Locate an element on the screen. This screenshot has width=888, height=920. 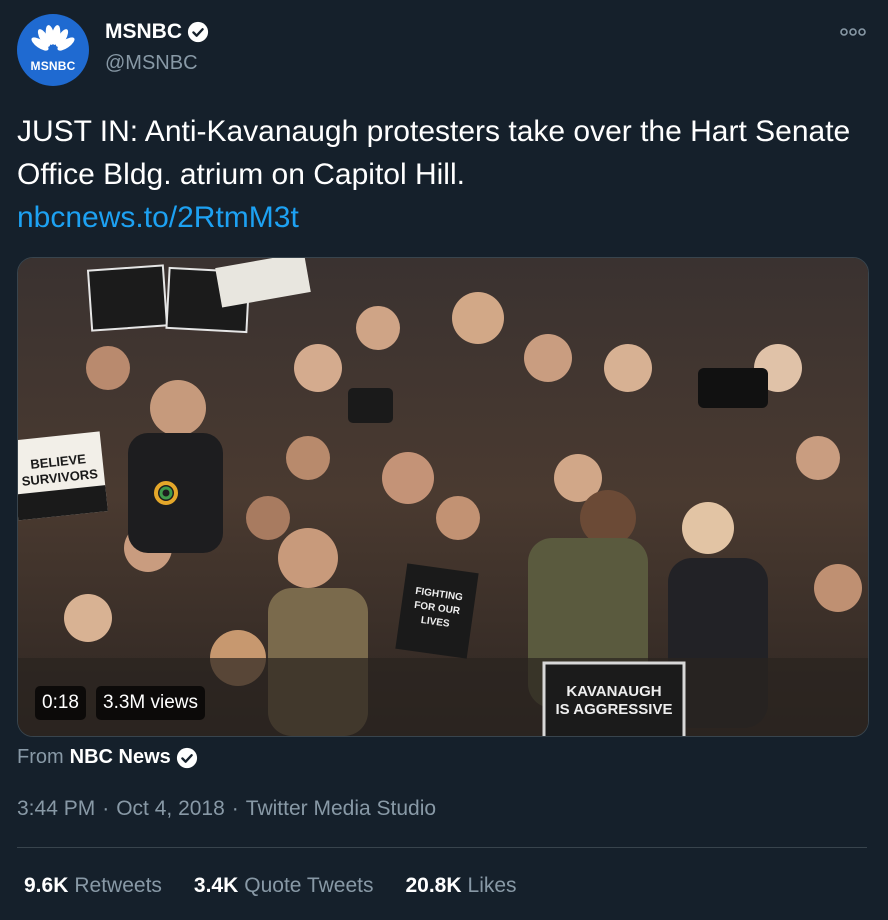
avatar: MSNBC is located at coordinates (53, 50).